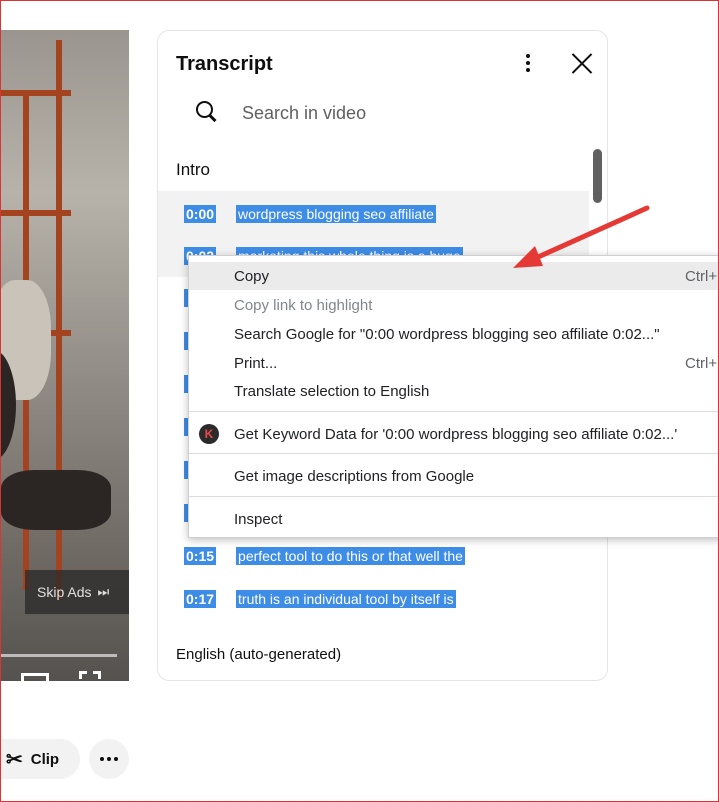 This screenshot has width=719, height=802. I want to click on annotation-arrow-icon, so click(581, 236).